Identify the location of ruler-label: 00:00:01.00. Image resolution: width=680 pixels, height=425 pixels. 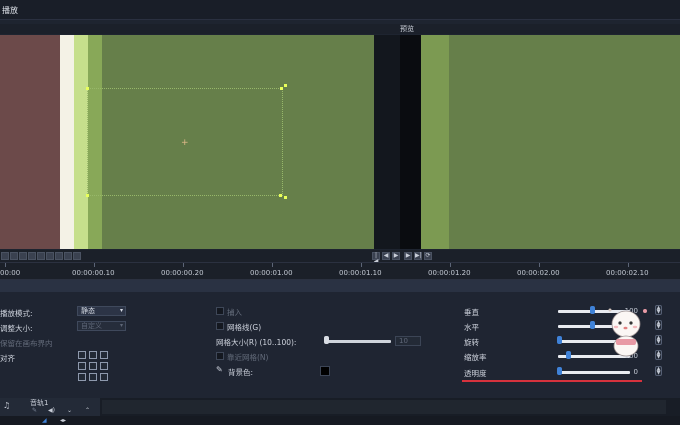
(271, 273).